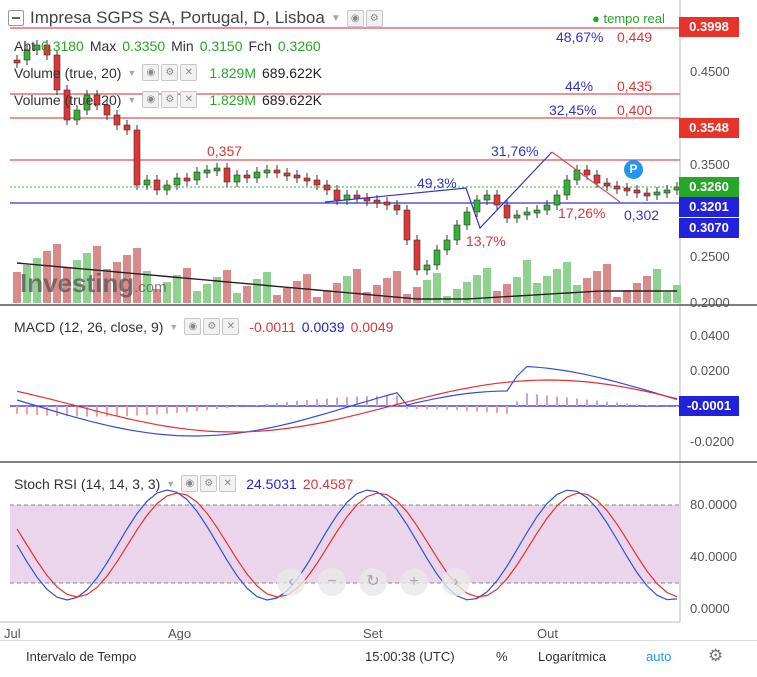 Image resolution: width=757 pixels, height=677 pixels. Describe the element at coordinates (88, 327) in the screenshot. I see `macd-label: MACD (12, 26, close, 9)` at that location.